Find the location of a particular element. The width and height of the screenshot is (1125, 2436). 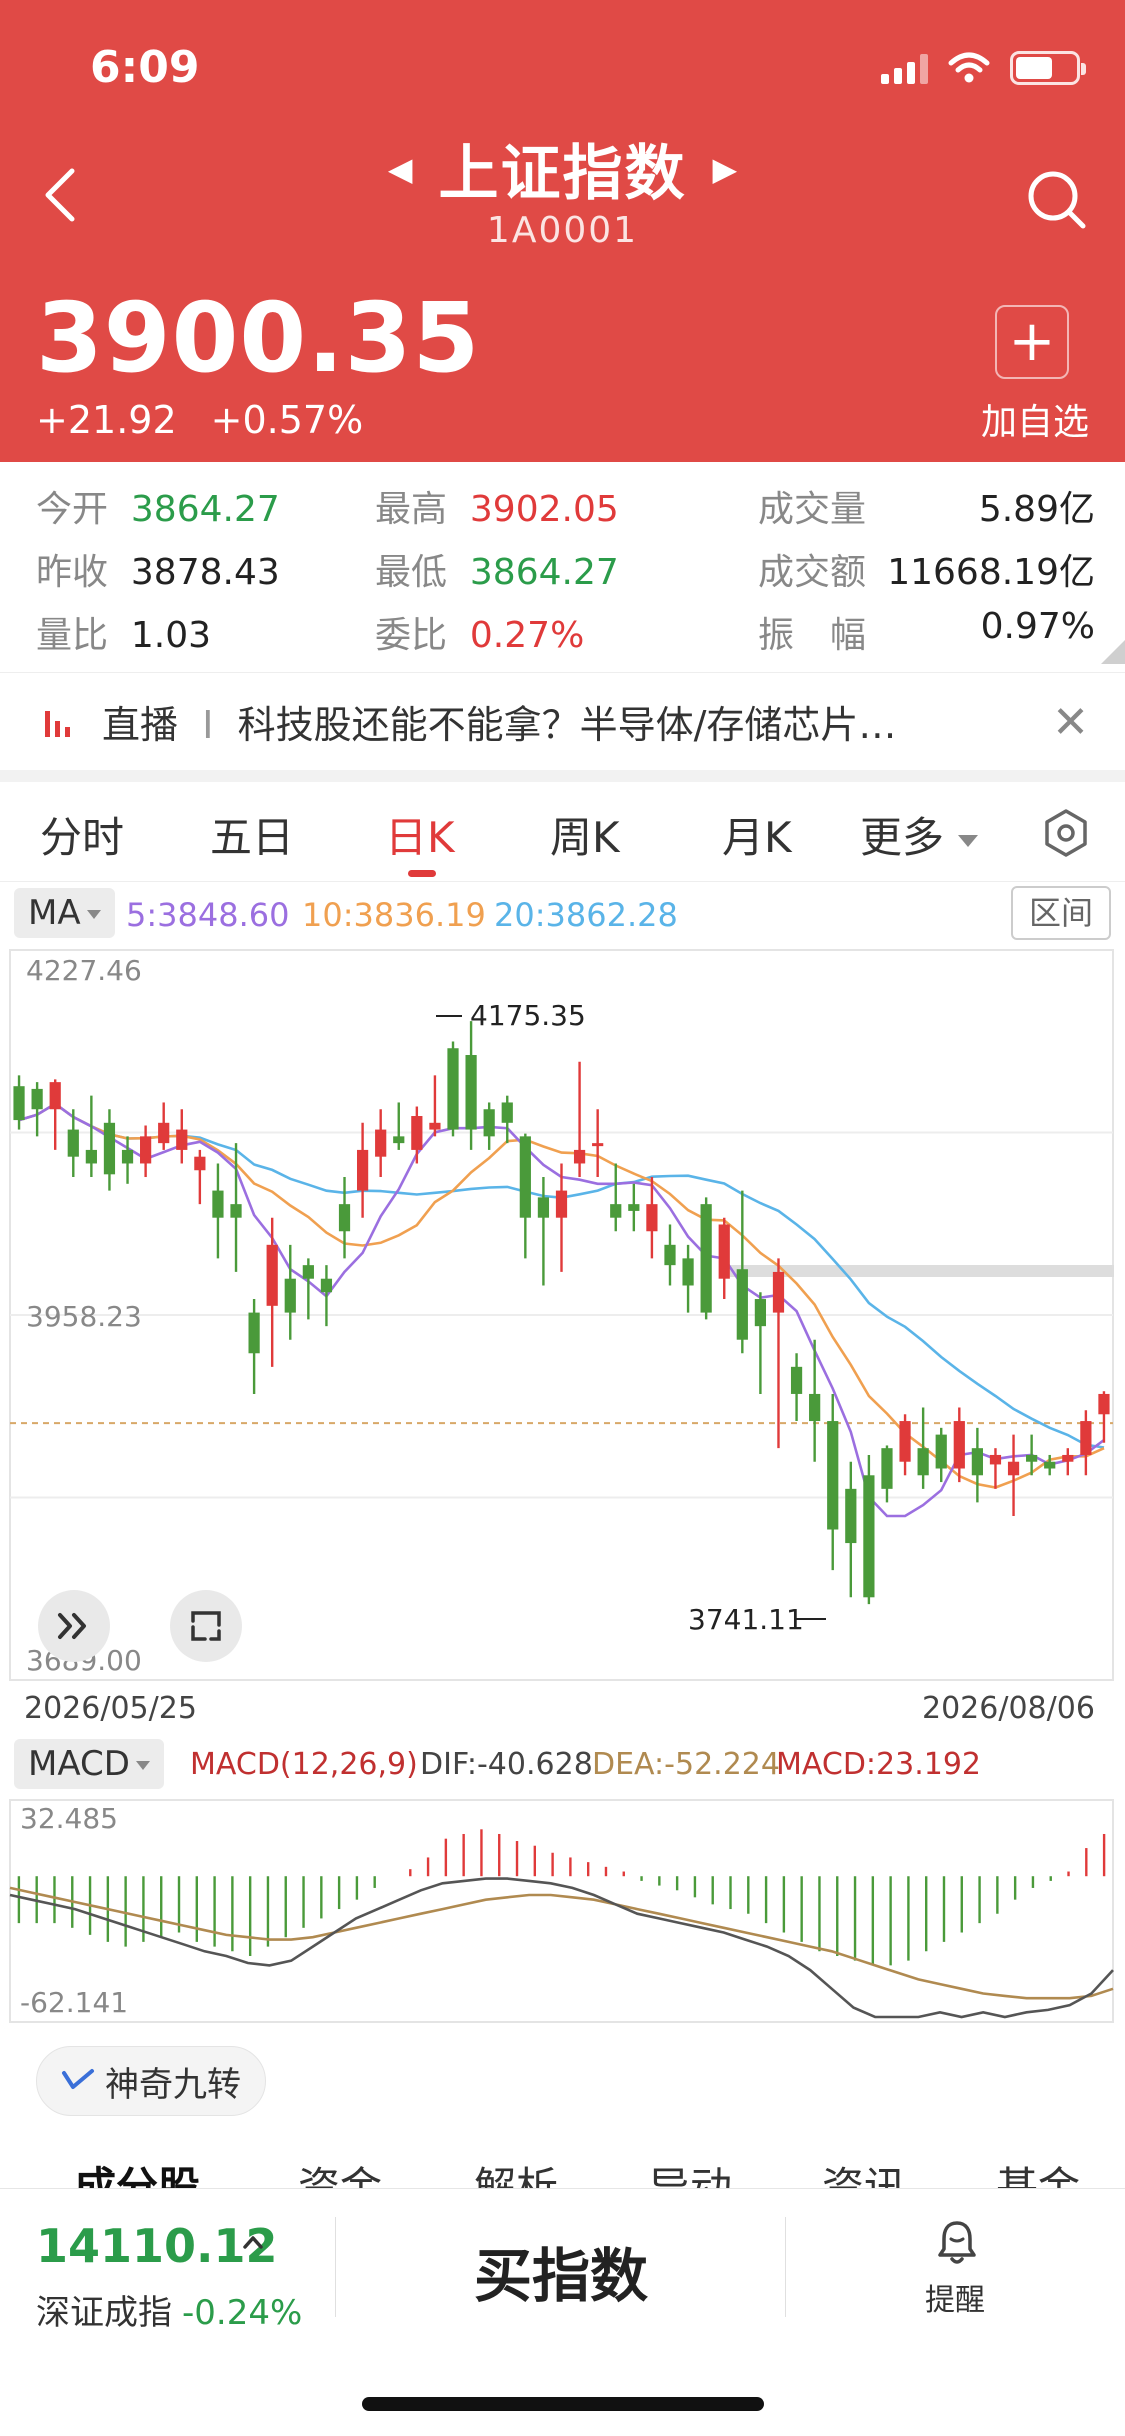

macd-lines is located at coordinates (561, 1948).